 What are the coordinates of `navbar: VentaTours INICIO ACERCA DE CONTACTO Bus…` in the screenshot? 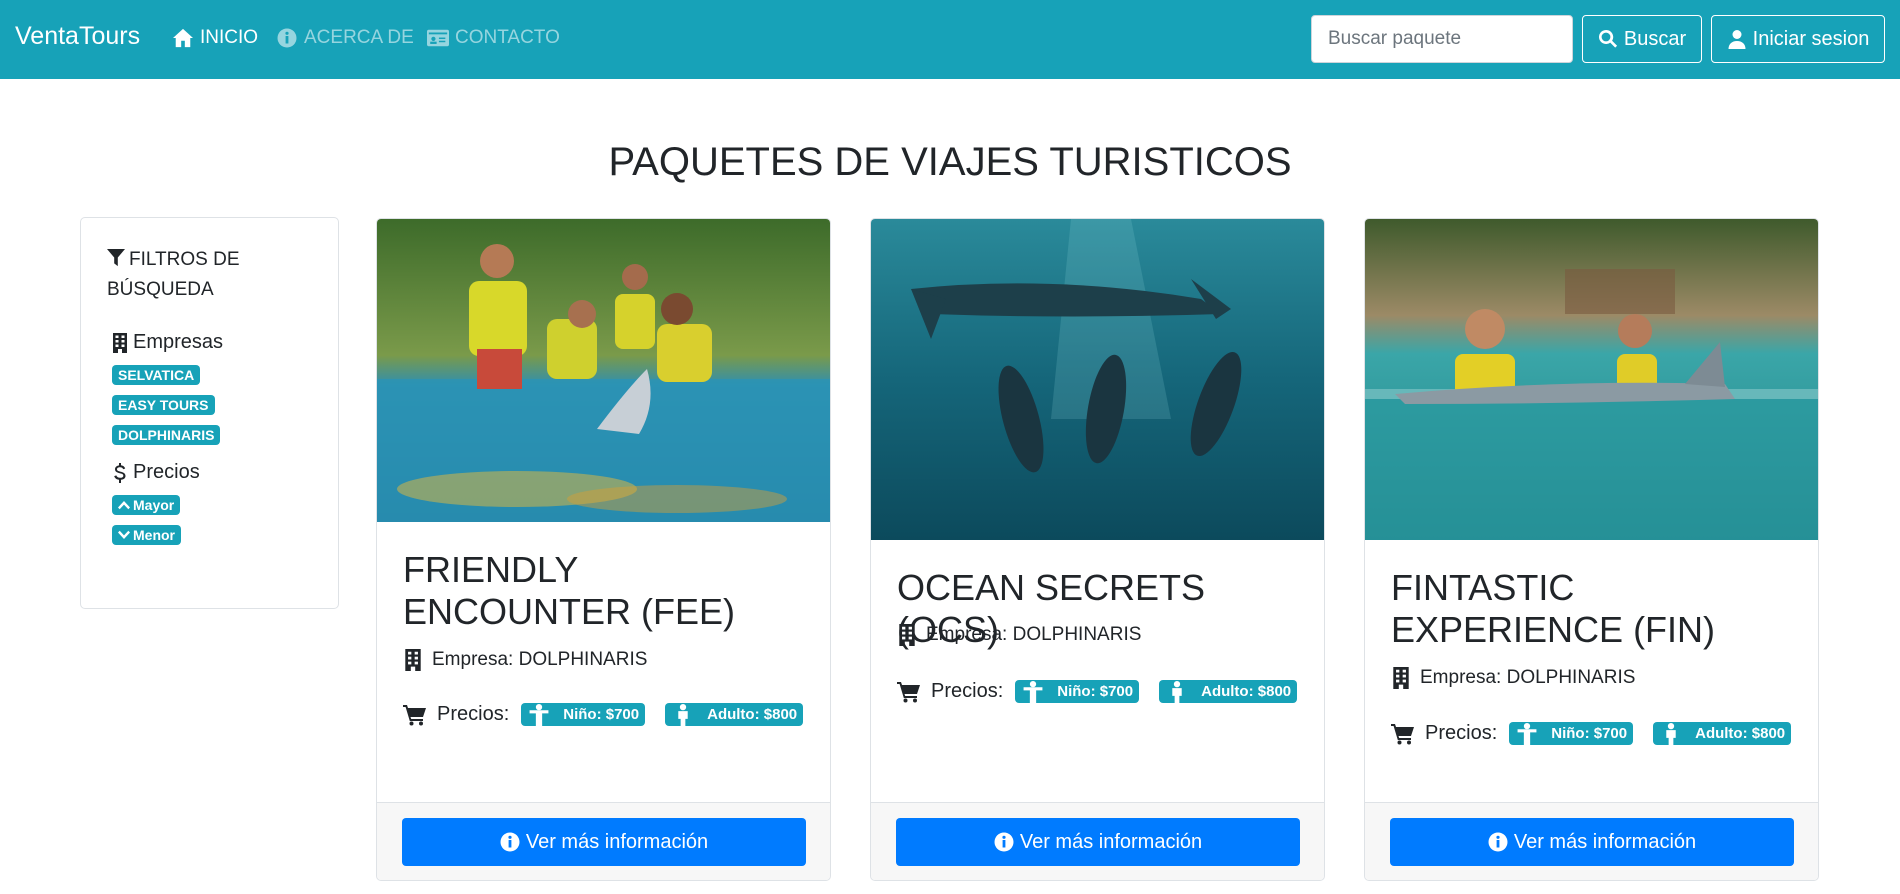 It's located at (950, 39).